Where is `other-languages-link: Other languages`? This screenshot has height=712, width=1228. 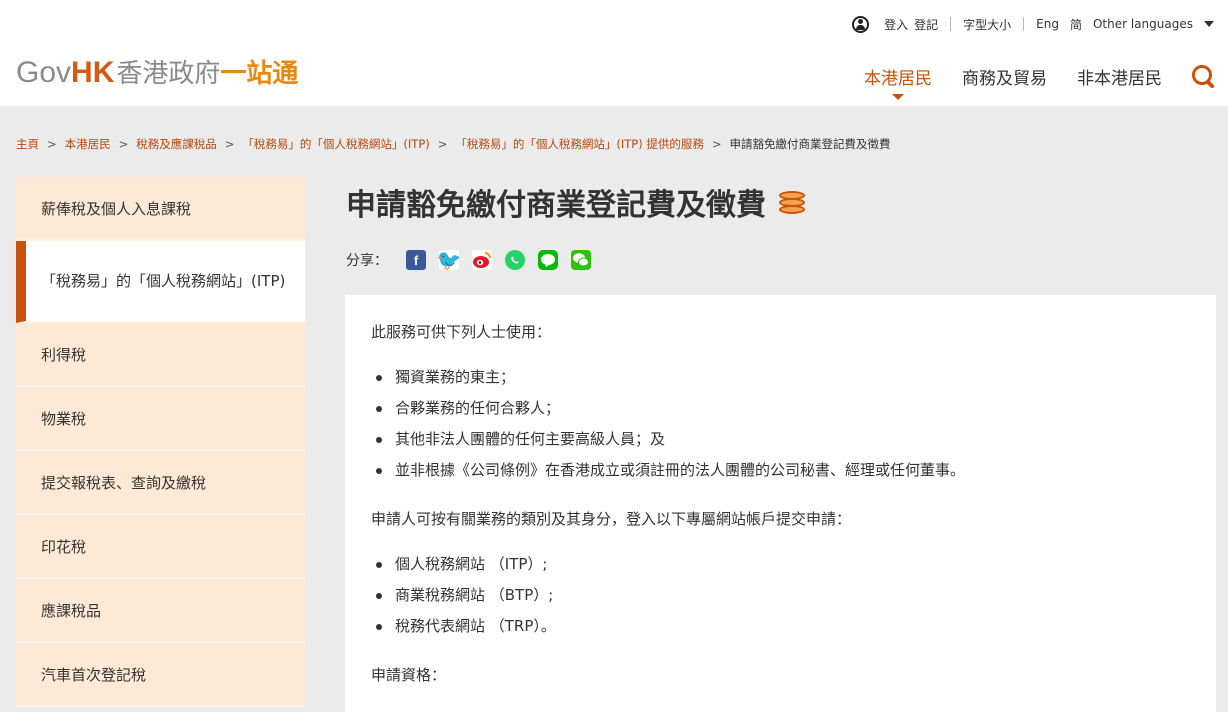
other-languages-link: Other languages is located at coordinates (1143, 24).